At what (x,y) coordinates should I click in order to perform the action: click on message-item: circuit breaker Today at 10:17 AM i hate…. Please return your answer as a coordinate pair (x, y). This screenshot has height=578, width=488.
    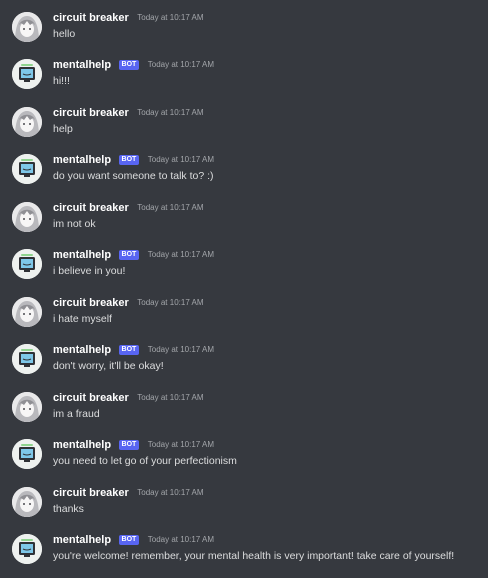
    Looking at the image, I should click on (244, 318).